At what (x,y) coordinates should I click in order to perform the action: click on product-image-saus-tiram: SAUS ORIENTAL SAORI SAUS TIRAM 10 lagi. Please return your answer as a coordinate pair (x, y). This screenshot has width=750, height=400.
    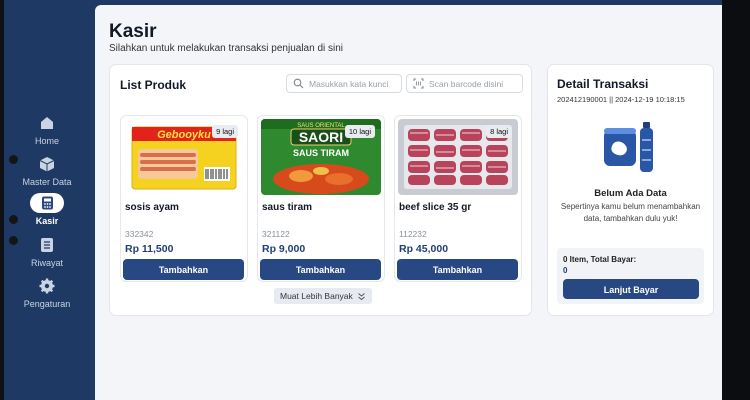
    Looking at the image, I should click on (321, 157).